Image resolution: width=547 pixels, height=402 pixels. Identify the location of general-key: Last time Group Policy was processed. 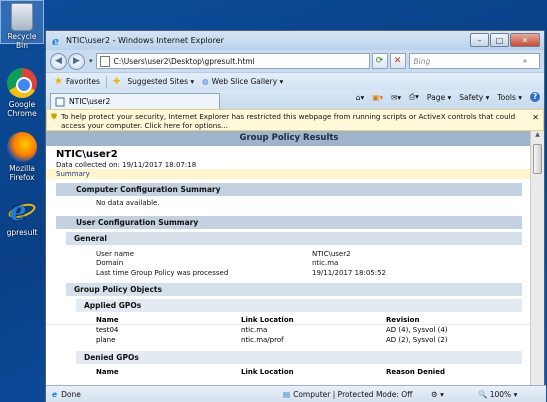
(162, 272).